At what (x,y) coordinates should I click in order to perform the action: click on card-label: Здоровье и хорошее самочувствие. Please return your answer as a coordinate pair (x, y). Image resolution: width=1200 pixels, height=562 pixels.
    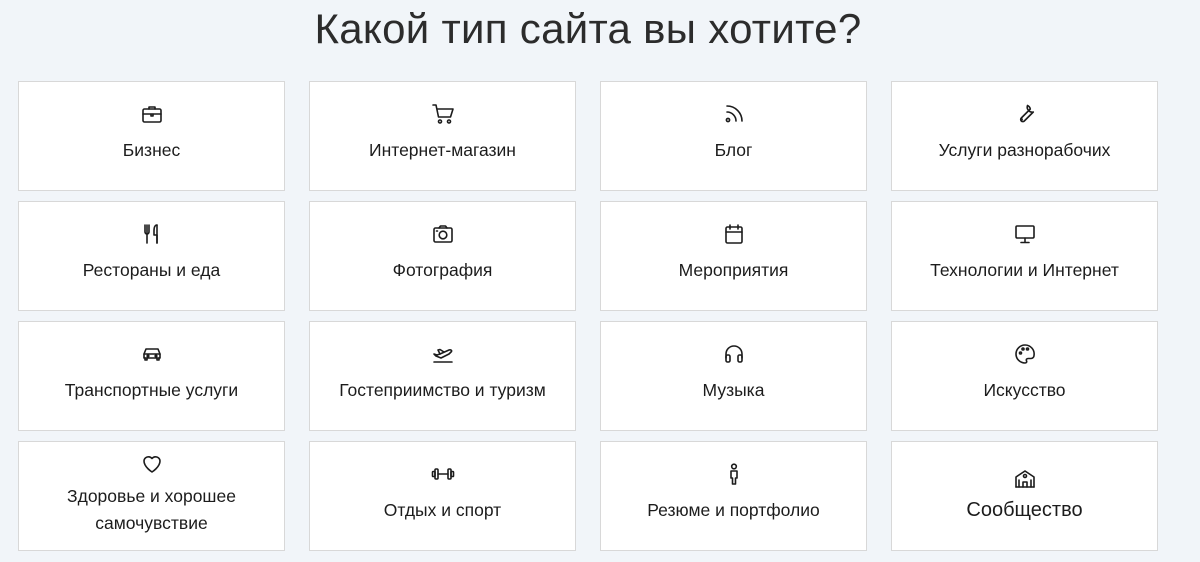
    Looking at the image, I should click on (151, 509).